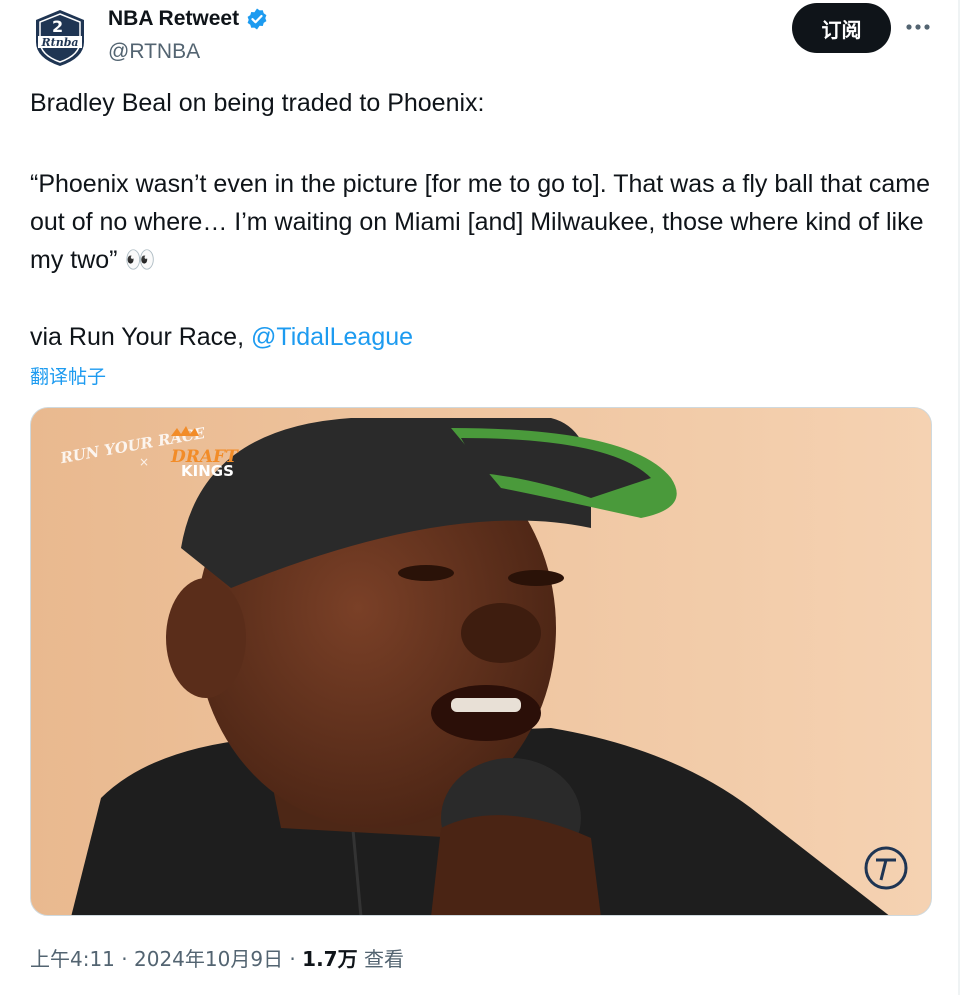  I want to click on tweet-via-line: via Run Your Race, @TidalLeague, so click(221, 337).